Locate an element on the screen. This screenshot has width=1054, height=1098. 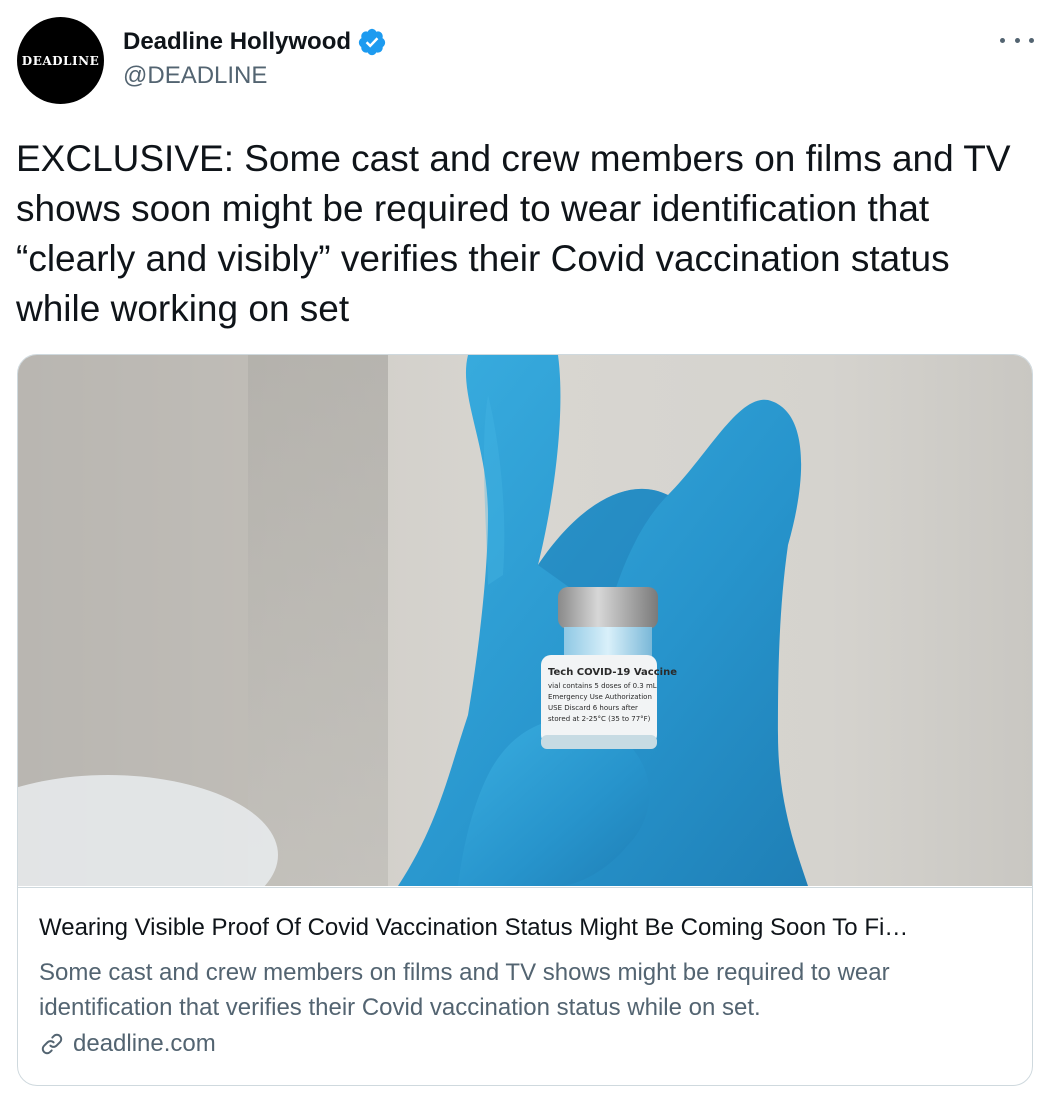
vial-label-line: Tech COVID-19 Vaccine is located at coordinates (612, 672).